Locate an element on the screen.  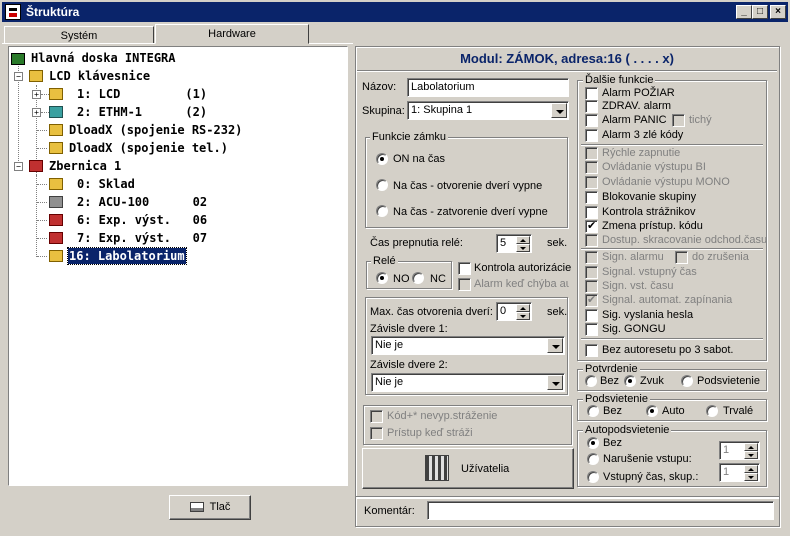
tree-item-labolatorium: 16: Labolatorium is located at coordinates (127, 256).